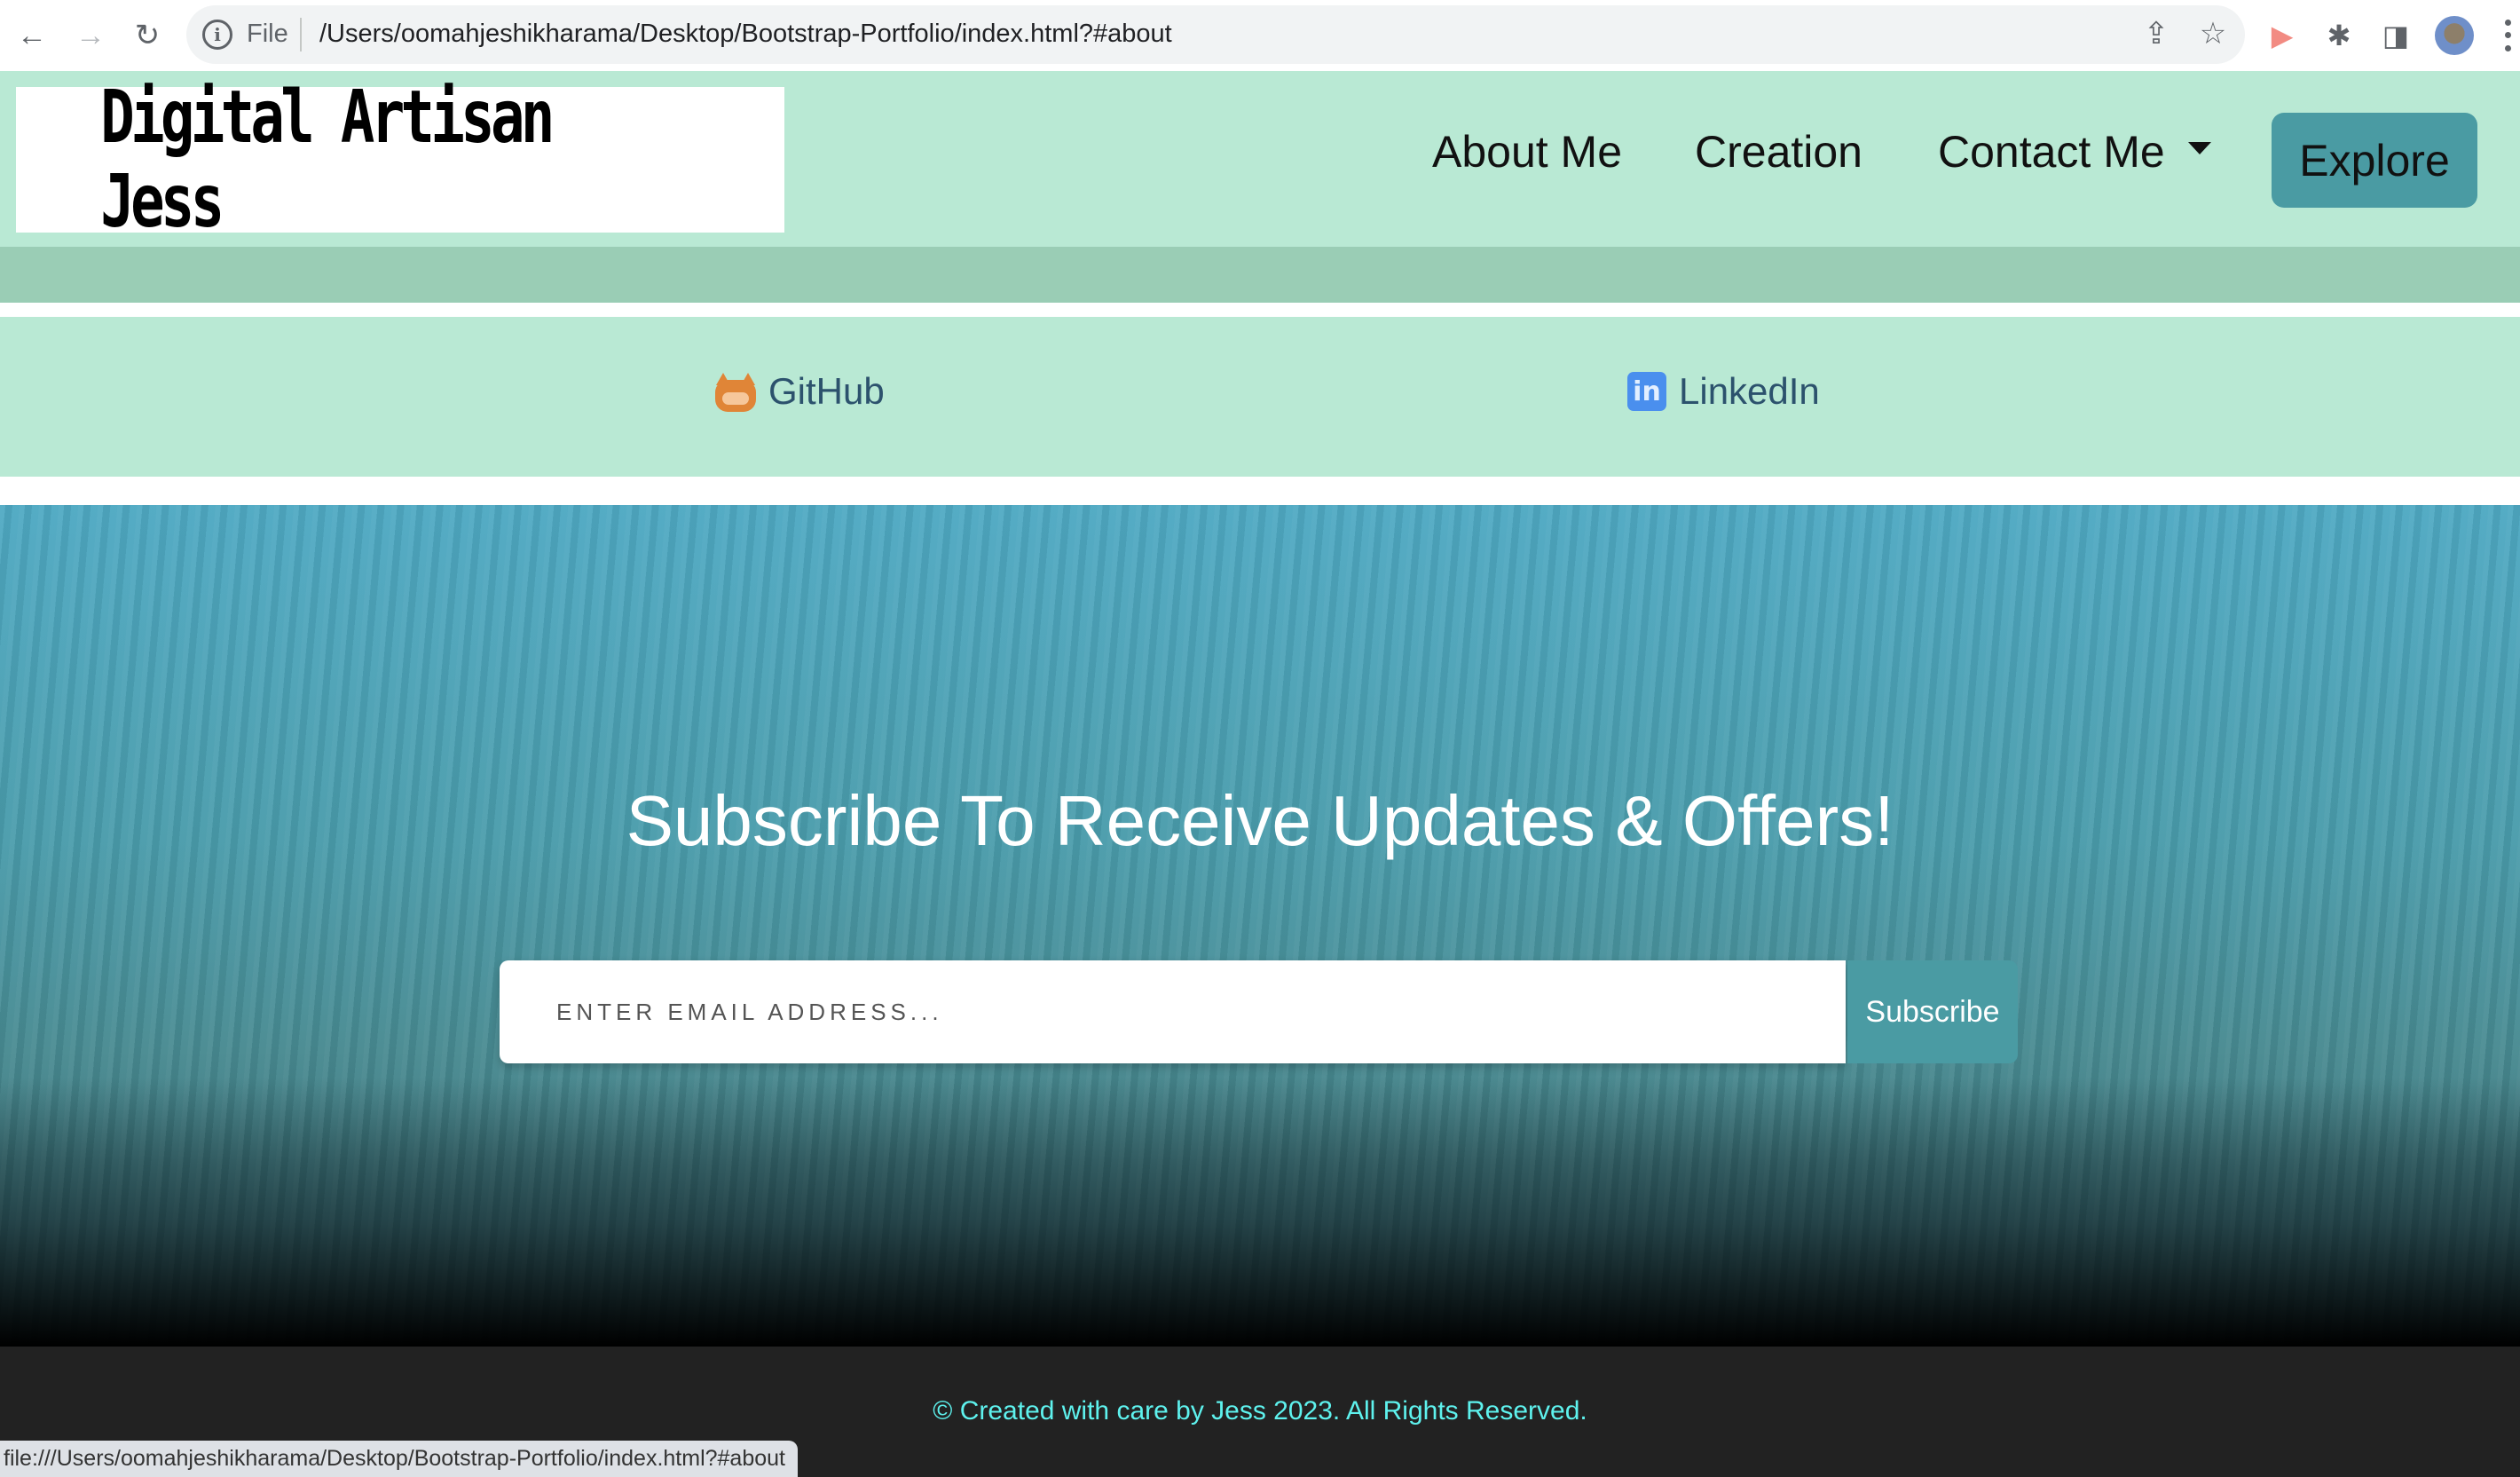 This screenshot has width=2520, height=1477. I want to click on brand-title: Digital Artisan Jess, so click(327, 159).